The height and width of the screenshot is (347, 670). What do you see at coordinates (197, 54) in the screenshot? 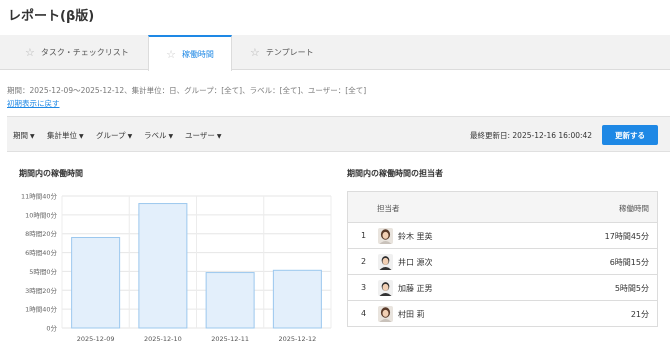
I see `tab-label: 稼働時間` at bounding box center [197, 54].